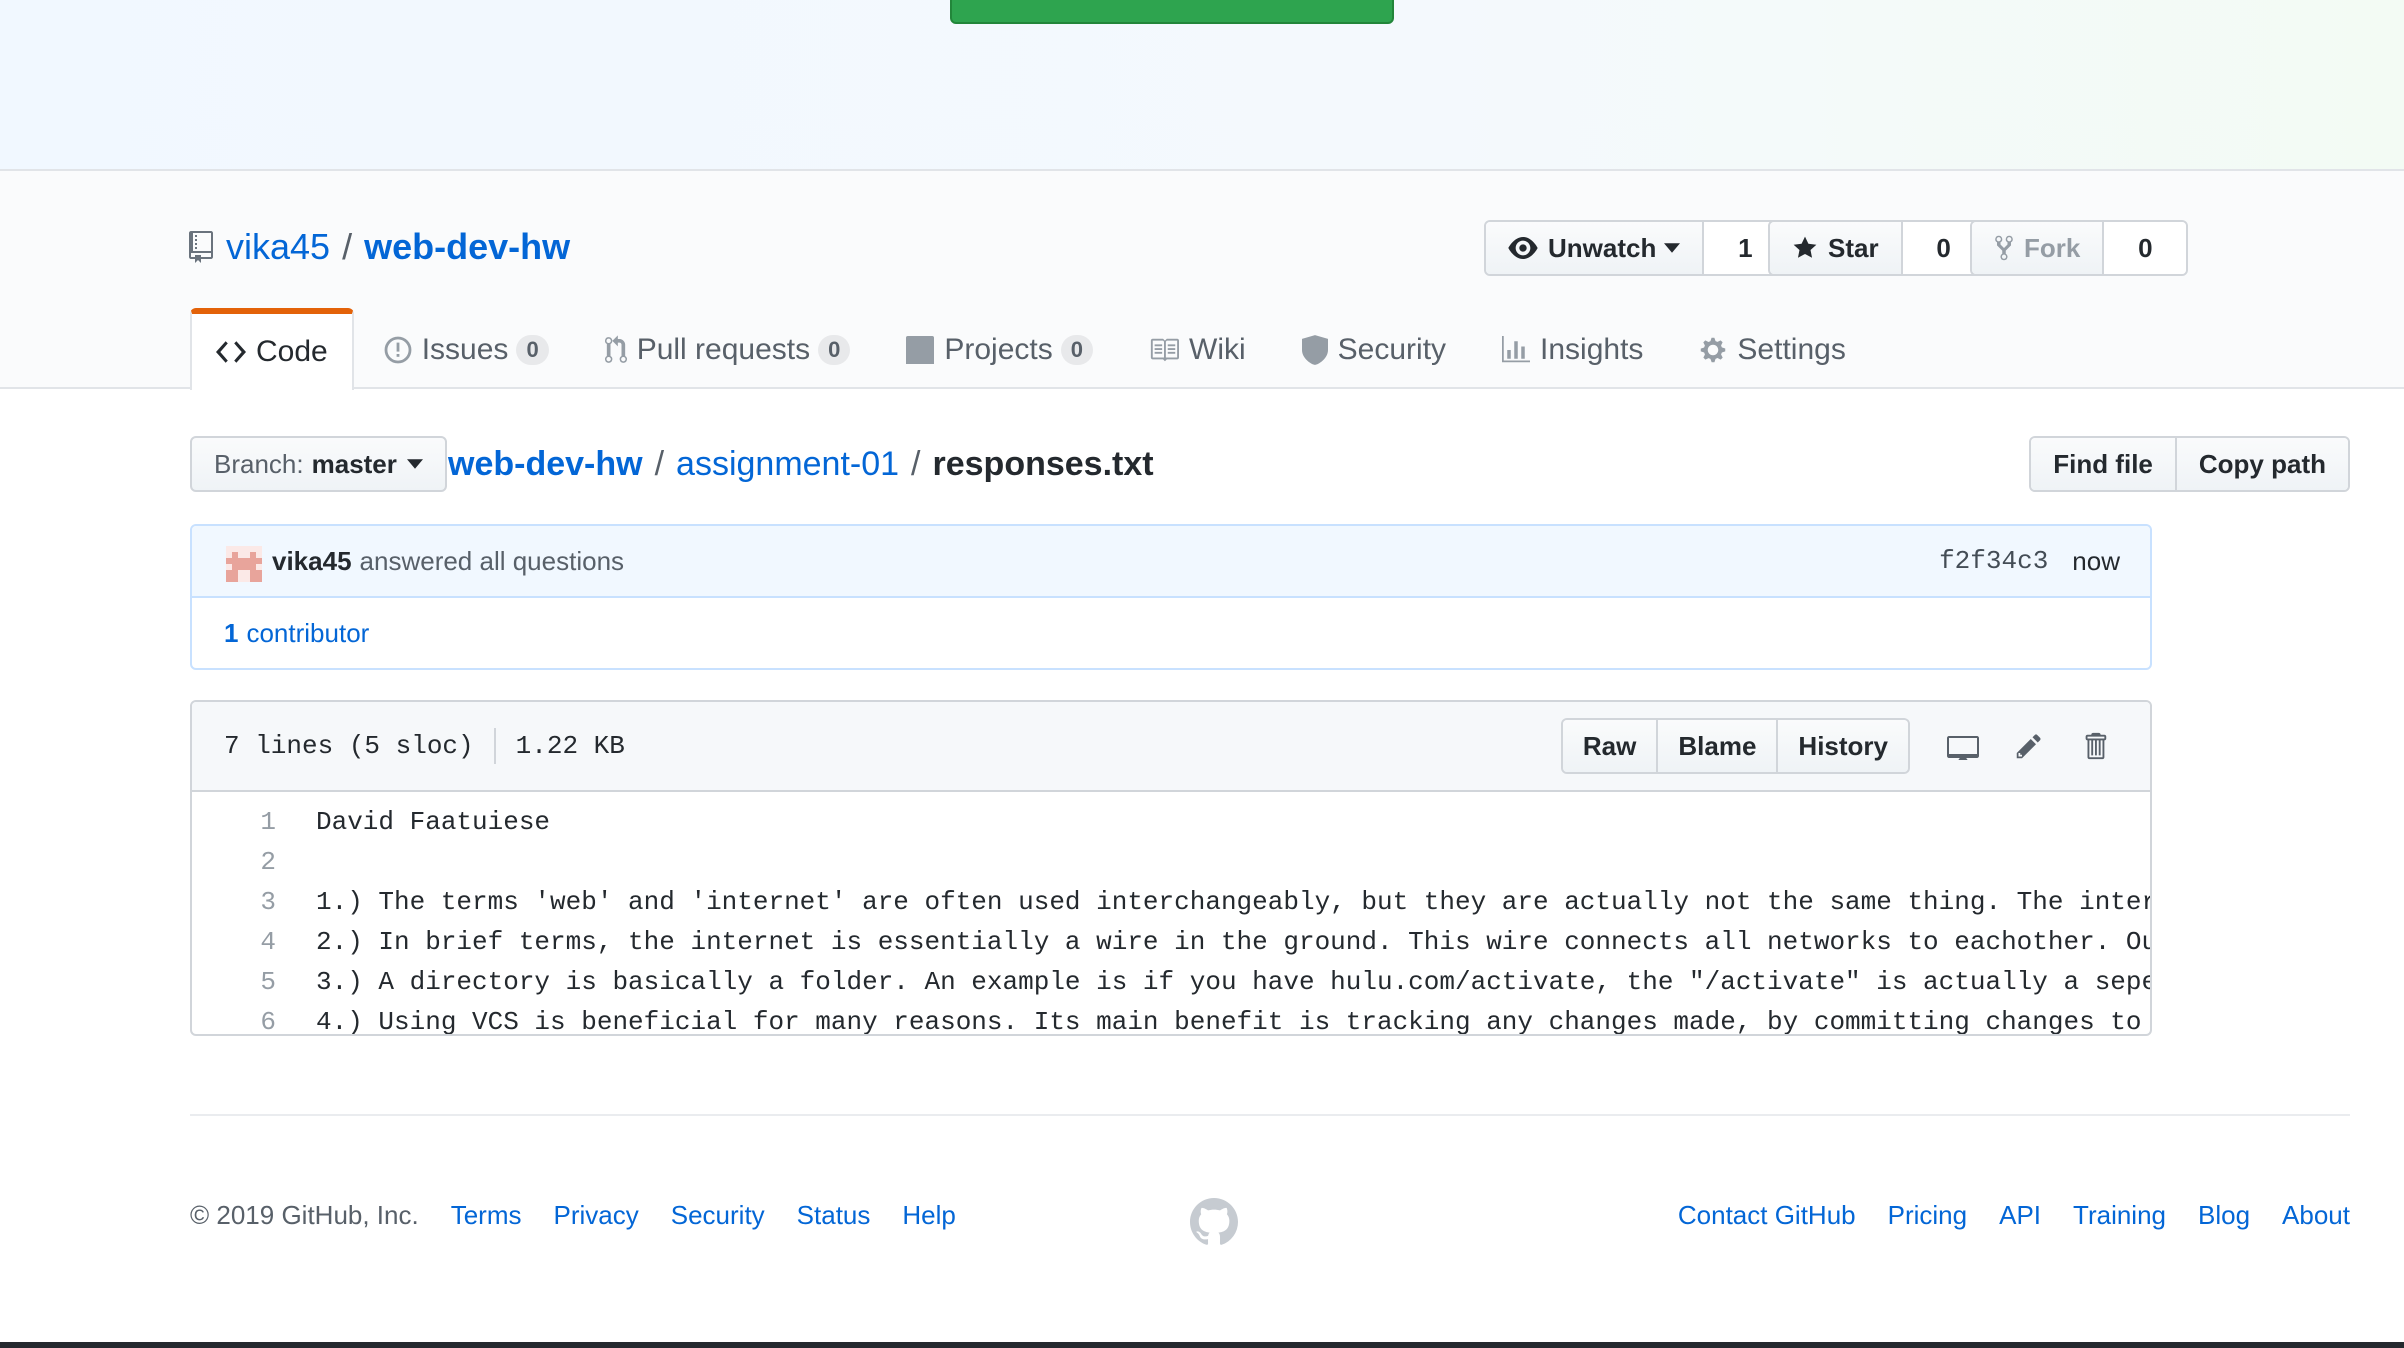  Describe the element at coordinates (234, 942) in the screenshot. I see `line-number: 4` at that location.